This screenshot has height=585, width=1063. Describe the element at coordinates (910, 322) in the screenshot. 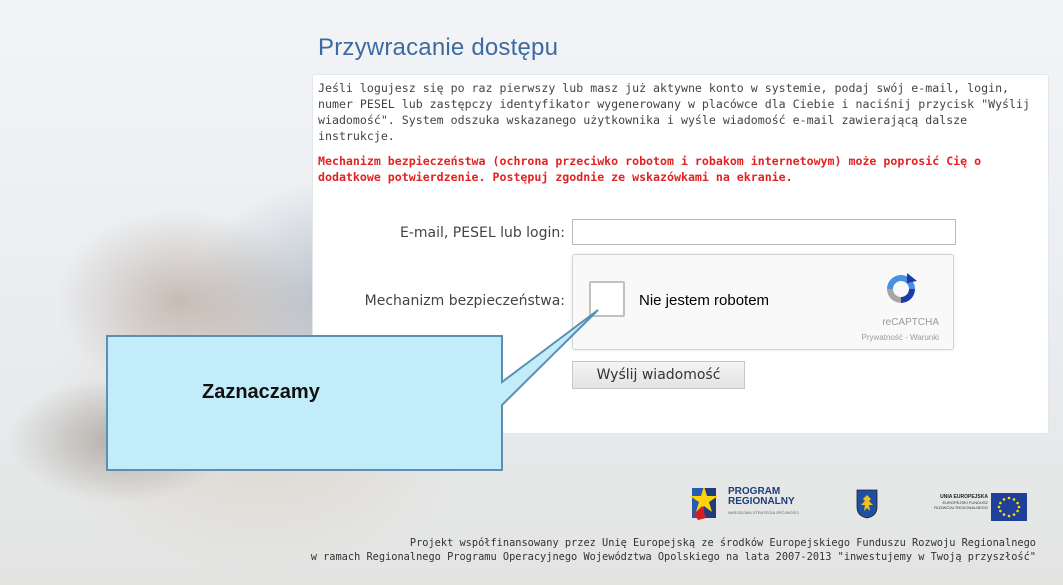

I see `recaptcha-brand: reCAPTCHA` at that location.